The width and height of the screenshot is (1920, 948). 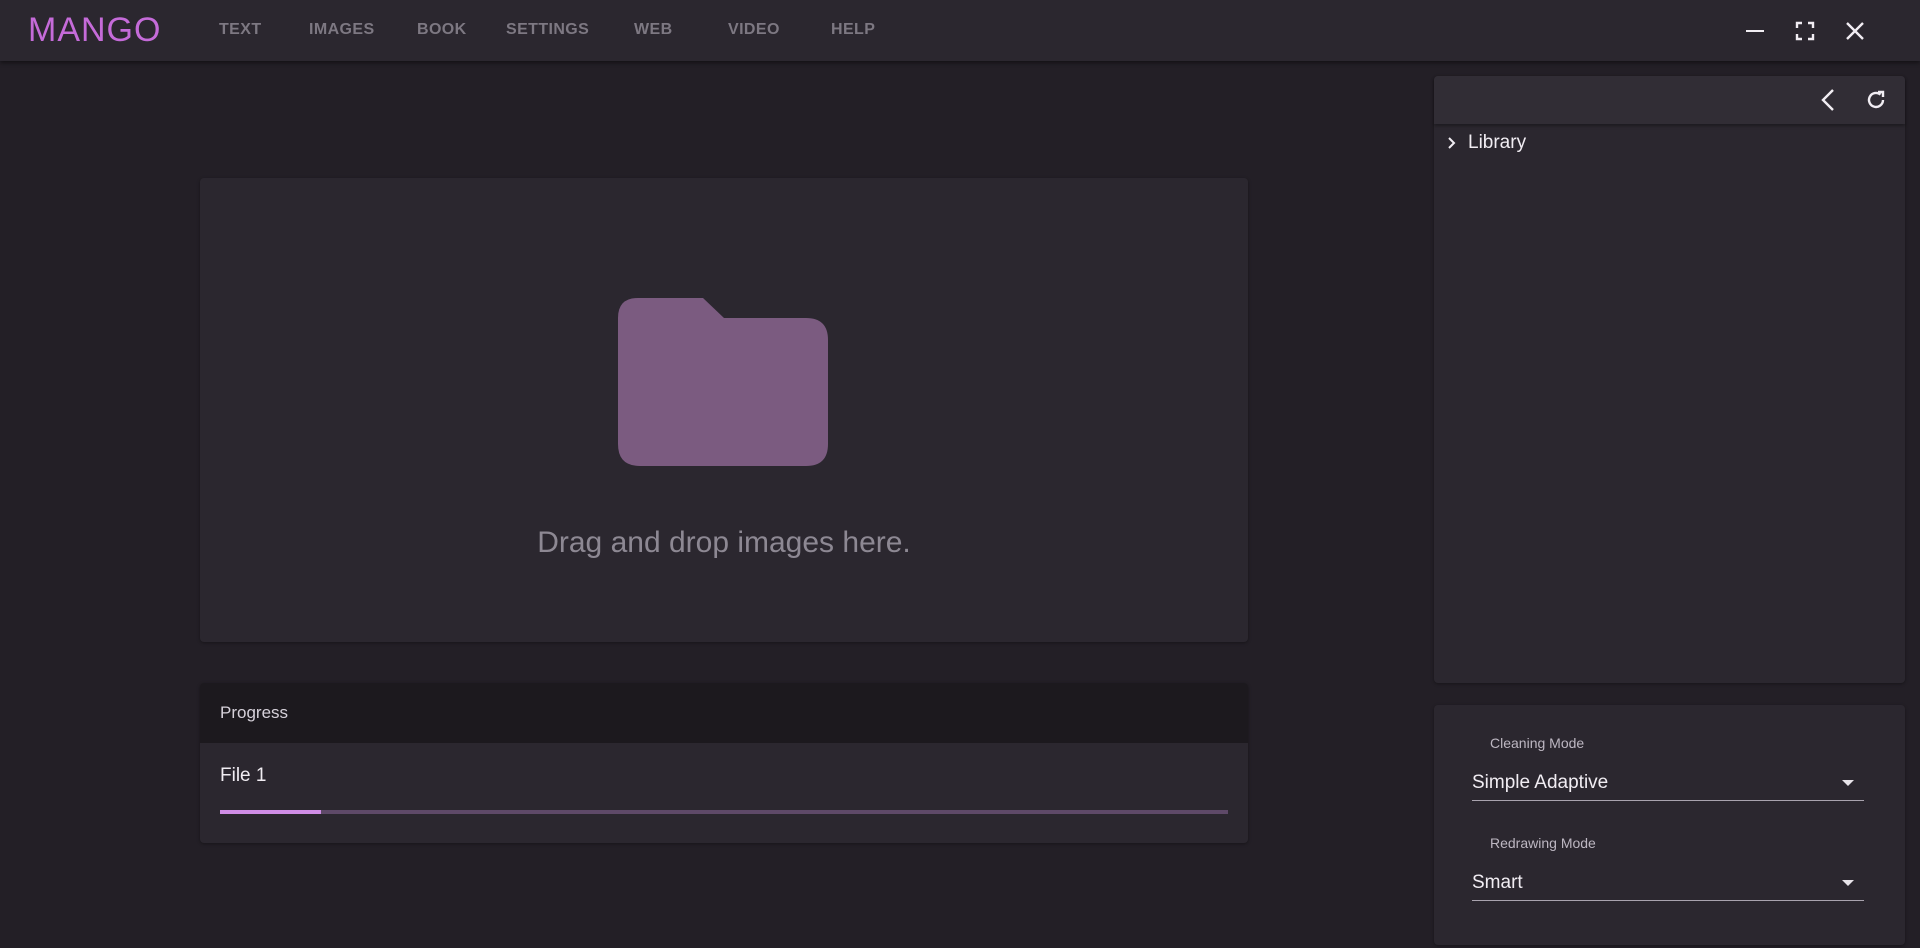 I want to click on chevron-right-icon, so click(x=1452, y=143).